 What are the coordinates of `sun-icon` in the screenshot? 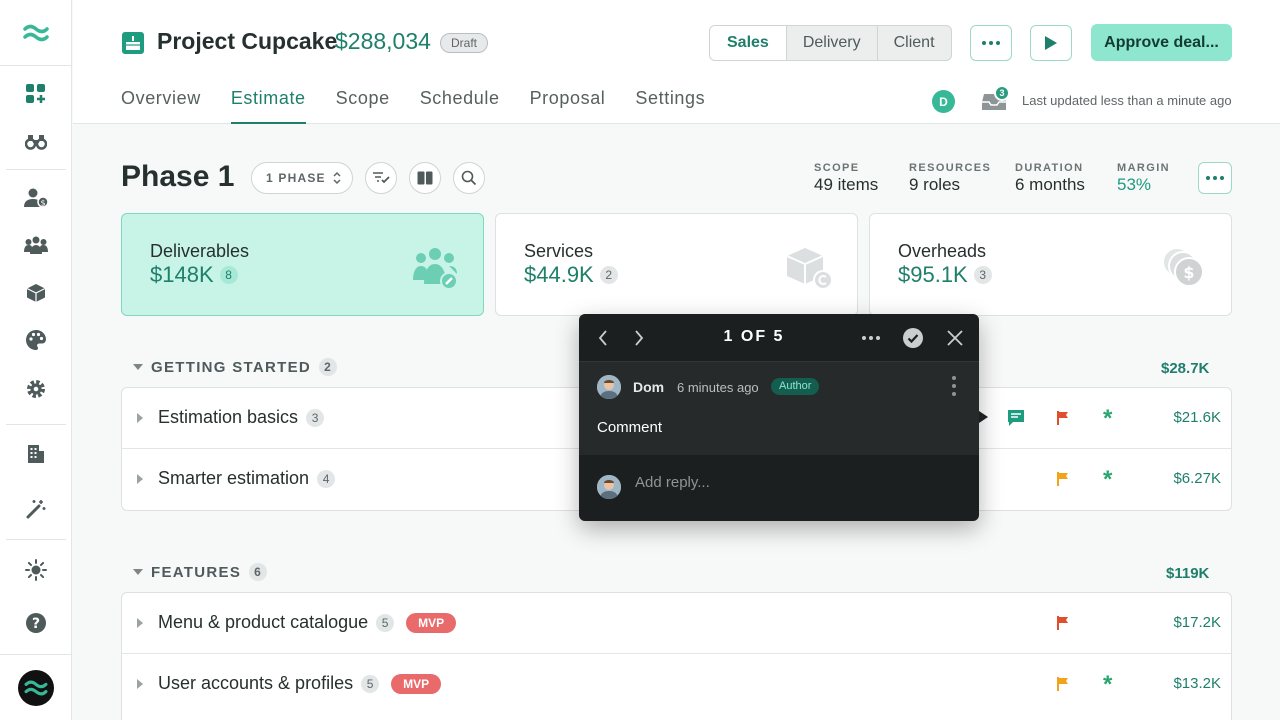 It's located at (36, 570).